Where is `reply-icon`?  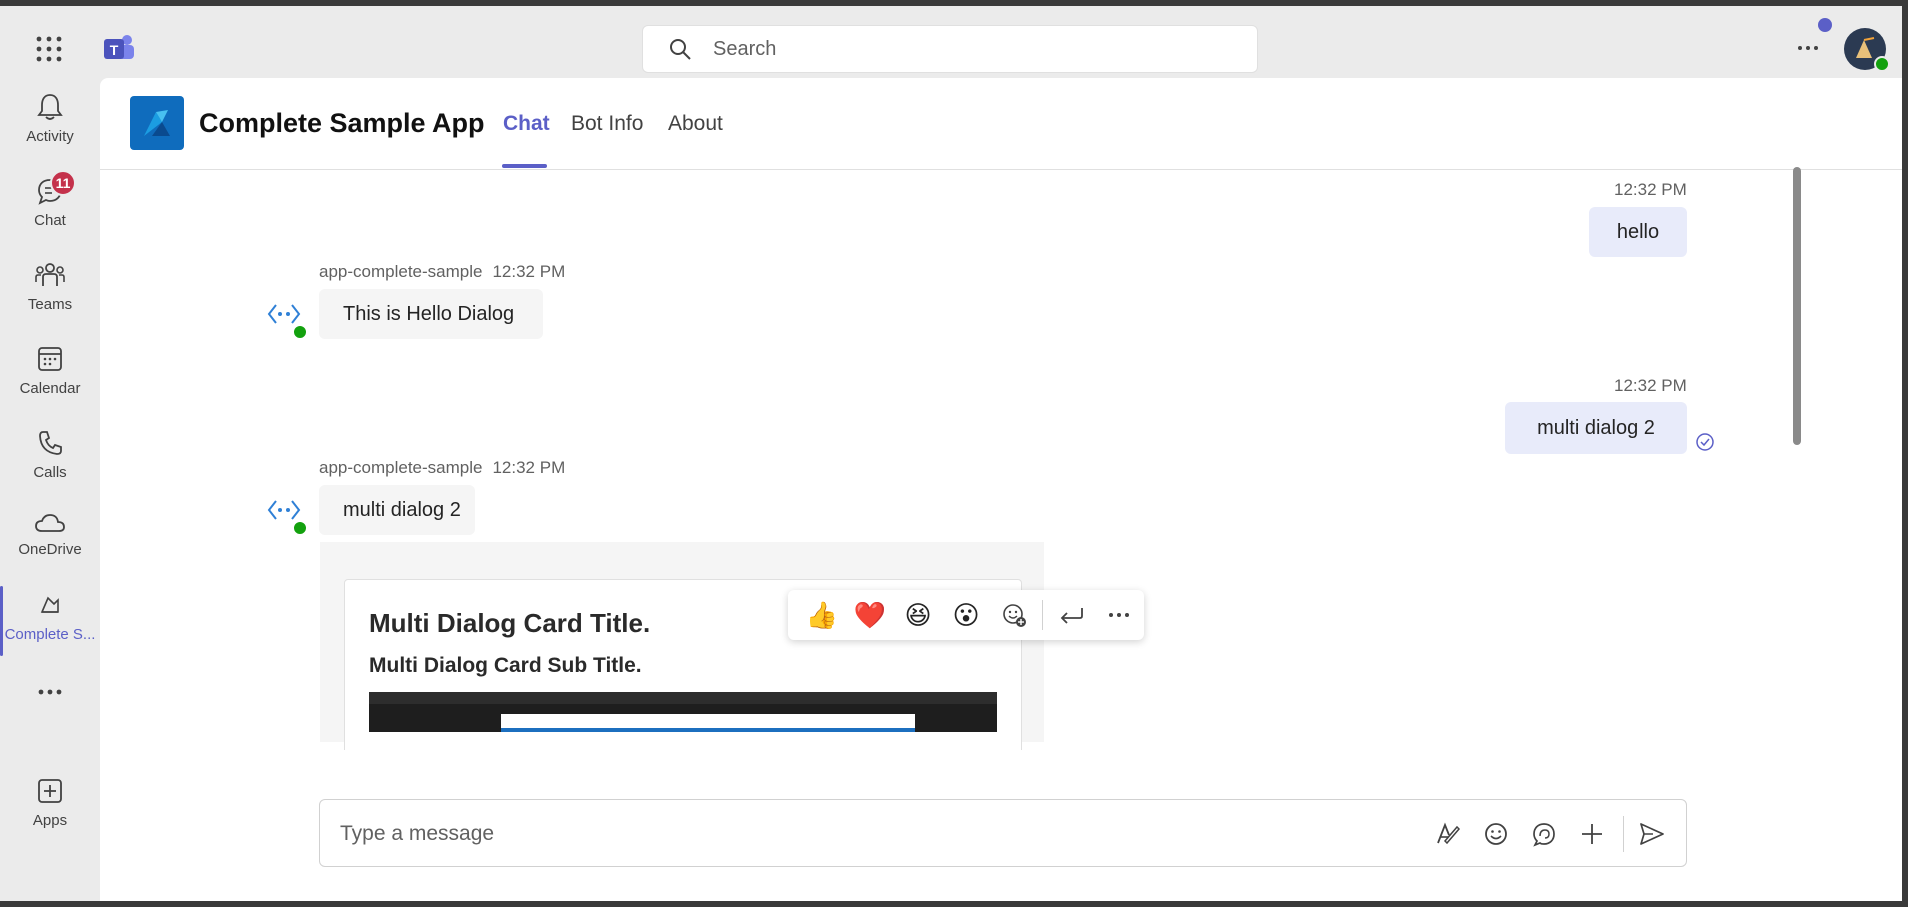
reply-icon is located at coordinates (1071, 615).